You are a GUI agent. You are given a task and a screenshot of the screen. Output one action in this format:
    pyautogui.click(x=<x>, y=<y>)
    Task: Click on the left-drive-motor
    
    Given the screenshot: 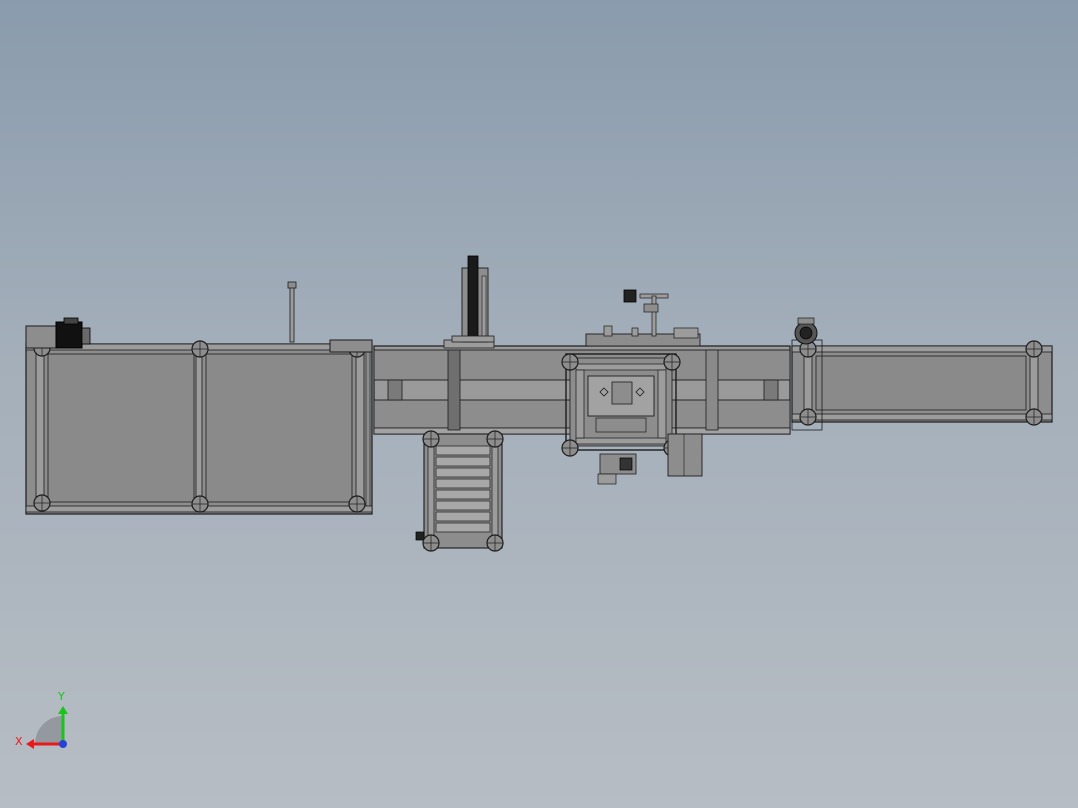 What is the action you would take?
    pyautogui.click(x=73, y=333)
    